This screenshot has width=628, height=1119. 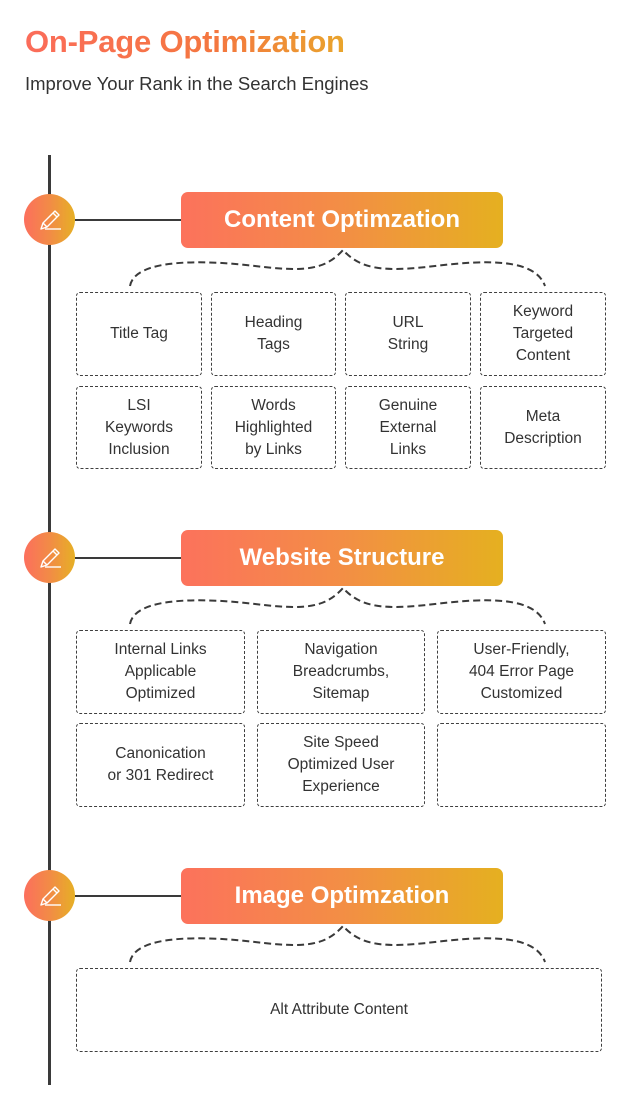 What do you see at coordinates (197, 83) in the screenshot?
I see `page-subtitle: Improve Your Rank in the Search Engines` at bounding box center [197, 83].